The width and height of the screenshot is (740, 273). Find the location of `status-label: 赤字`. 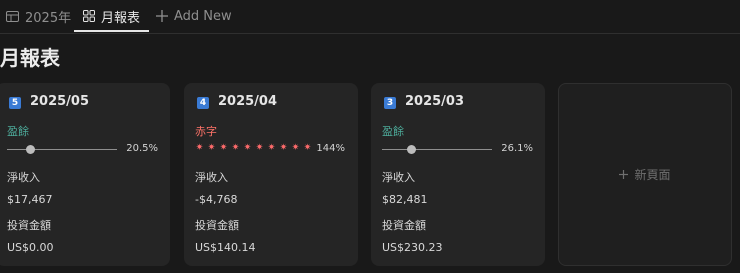

status-label: 赤字 is located at coordinates (206, 131).